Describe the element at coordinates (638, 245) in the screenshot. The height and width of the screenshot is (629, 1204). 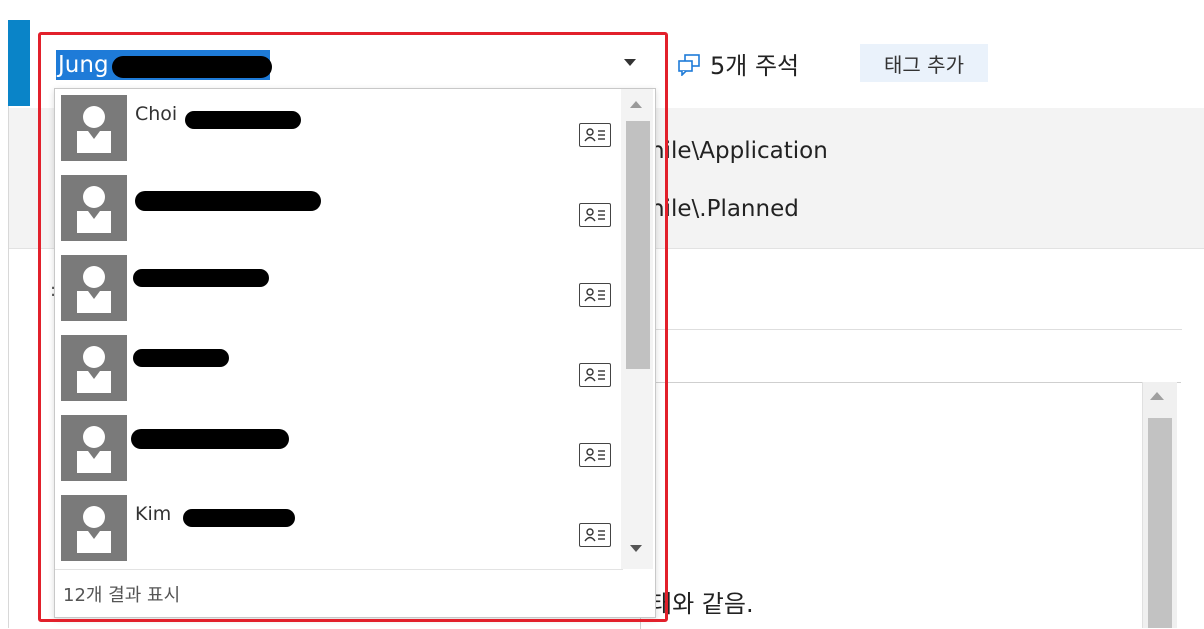
I see `dropdown-scroll-thumb` at that location.